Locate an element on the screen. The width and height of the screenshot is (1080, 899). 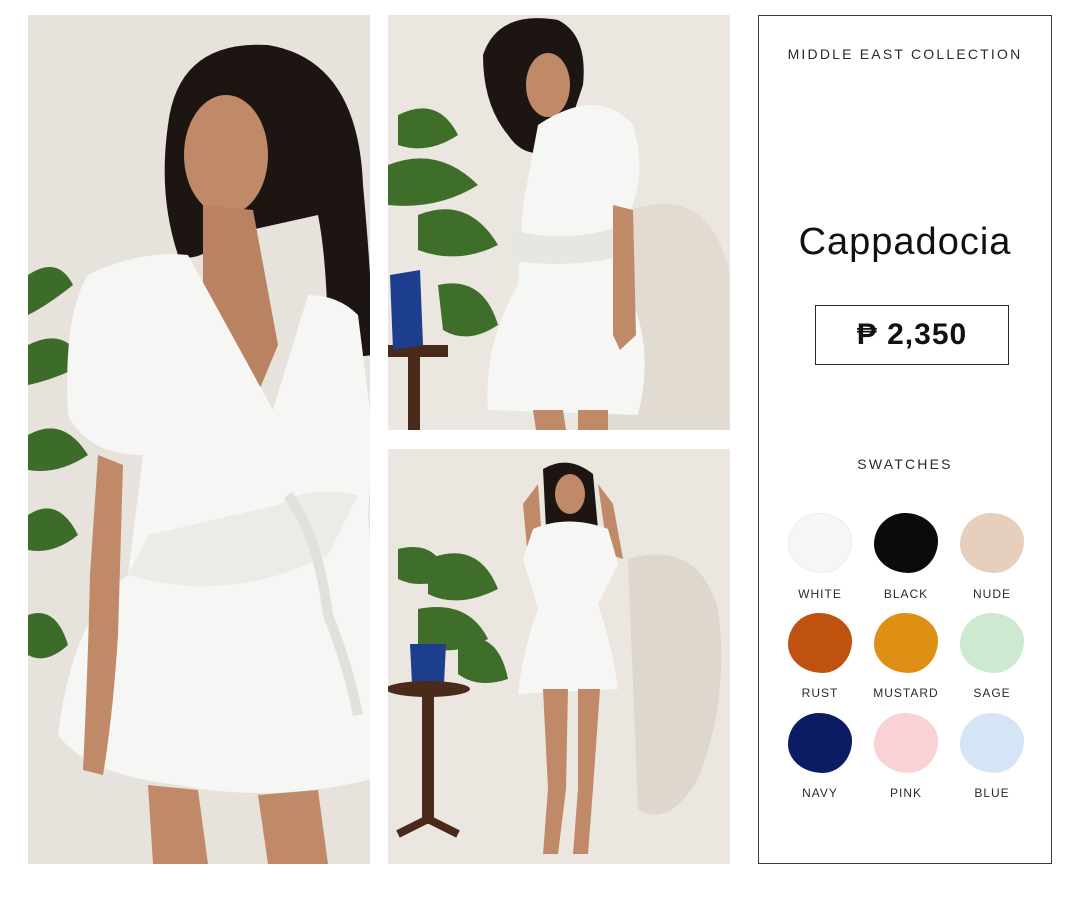
swatch-label: SAGE is located at coordinates (992, 693).